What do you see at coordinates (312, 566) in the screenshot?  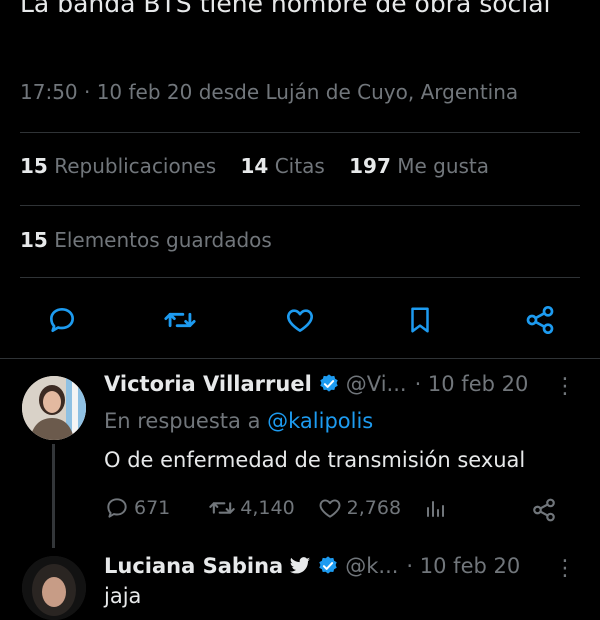 I see `reply-header: Luciana Sabina @k... · 10 feb 20` at bounding box center [312, 566].